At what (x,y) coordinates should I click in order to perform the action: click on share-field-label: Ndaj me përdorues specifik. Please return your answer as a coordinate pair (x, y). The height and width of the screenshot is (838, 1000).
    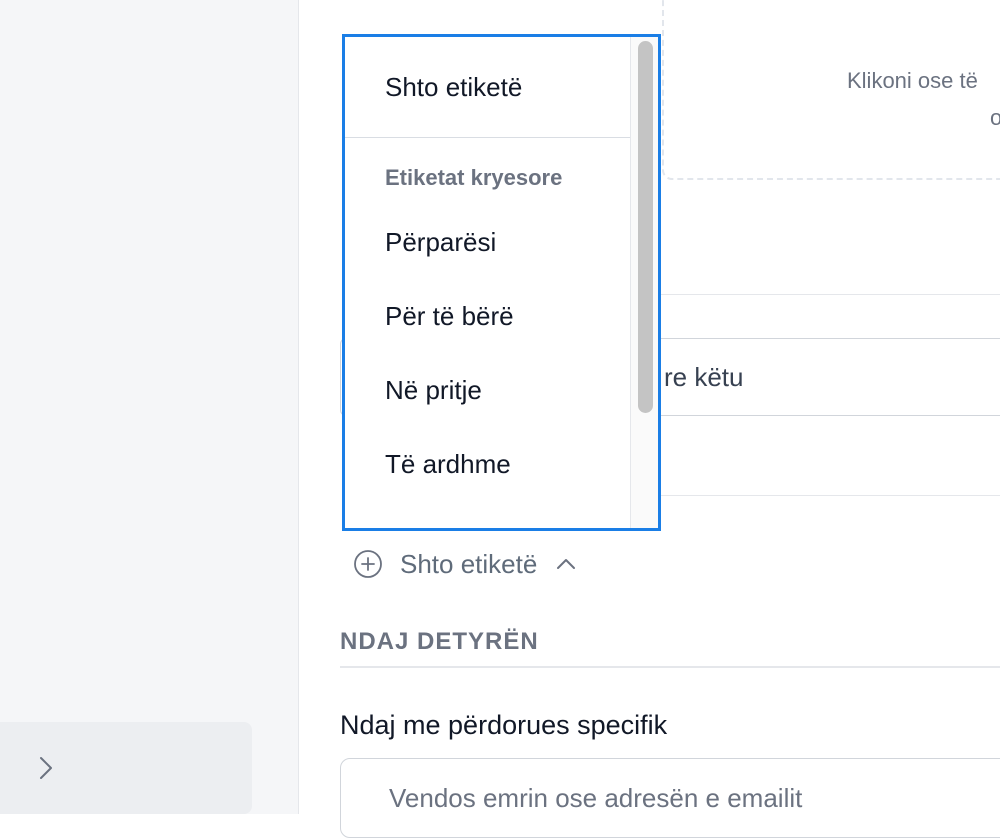
    Looking at the image, I should click on (504, 725).